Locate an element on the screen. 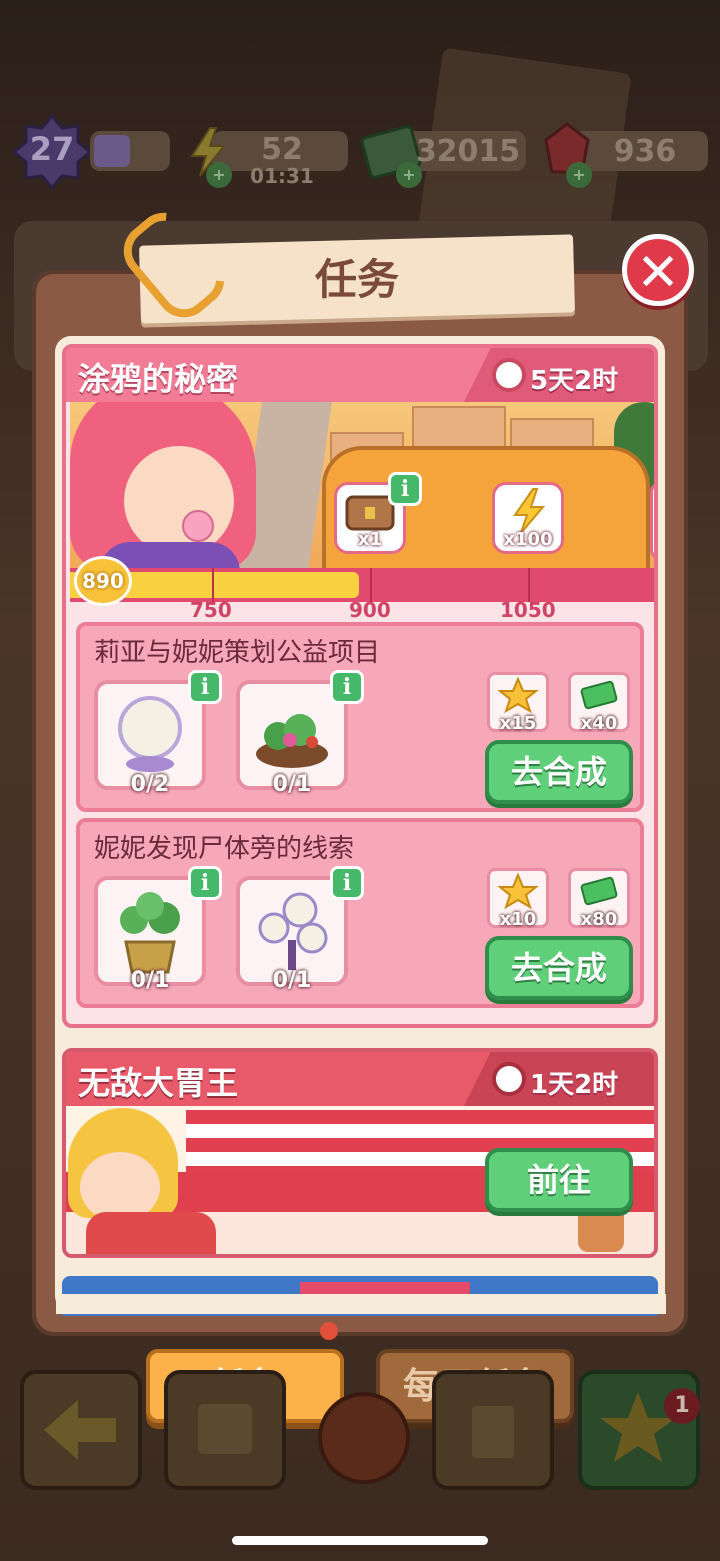 This screenshot has width=720, height=1561. trash-icon is located at coordinates (493, 1432).